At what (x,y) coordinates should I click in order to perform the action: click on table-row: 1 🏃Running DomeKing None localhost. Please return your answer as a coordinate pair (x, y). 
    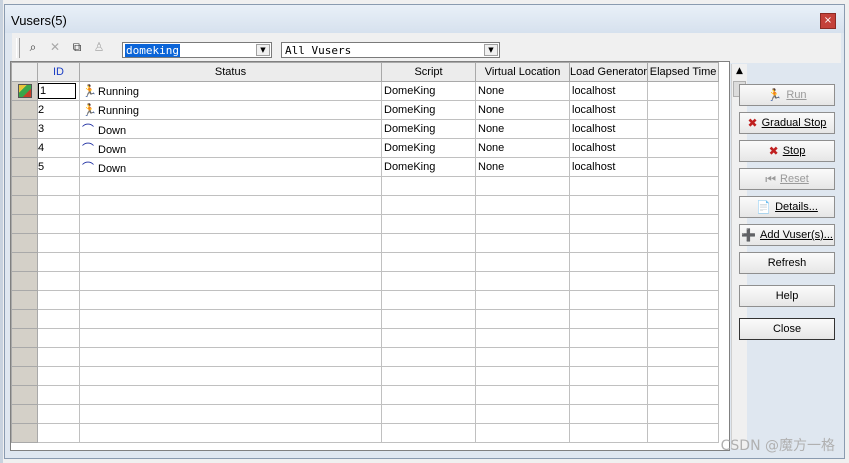
    Looking at the image, I should click on (365, 91).